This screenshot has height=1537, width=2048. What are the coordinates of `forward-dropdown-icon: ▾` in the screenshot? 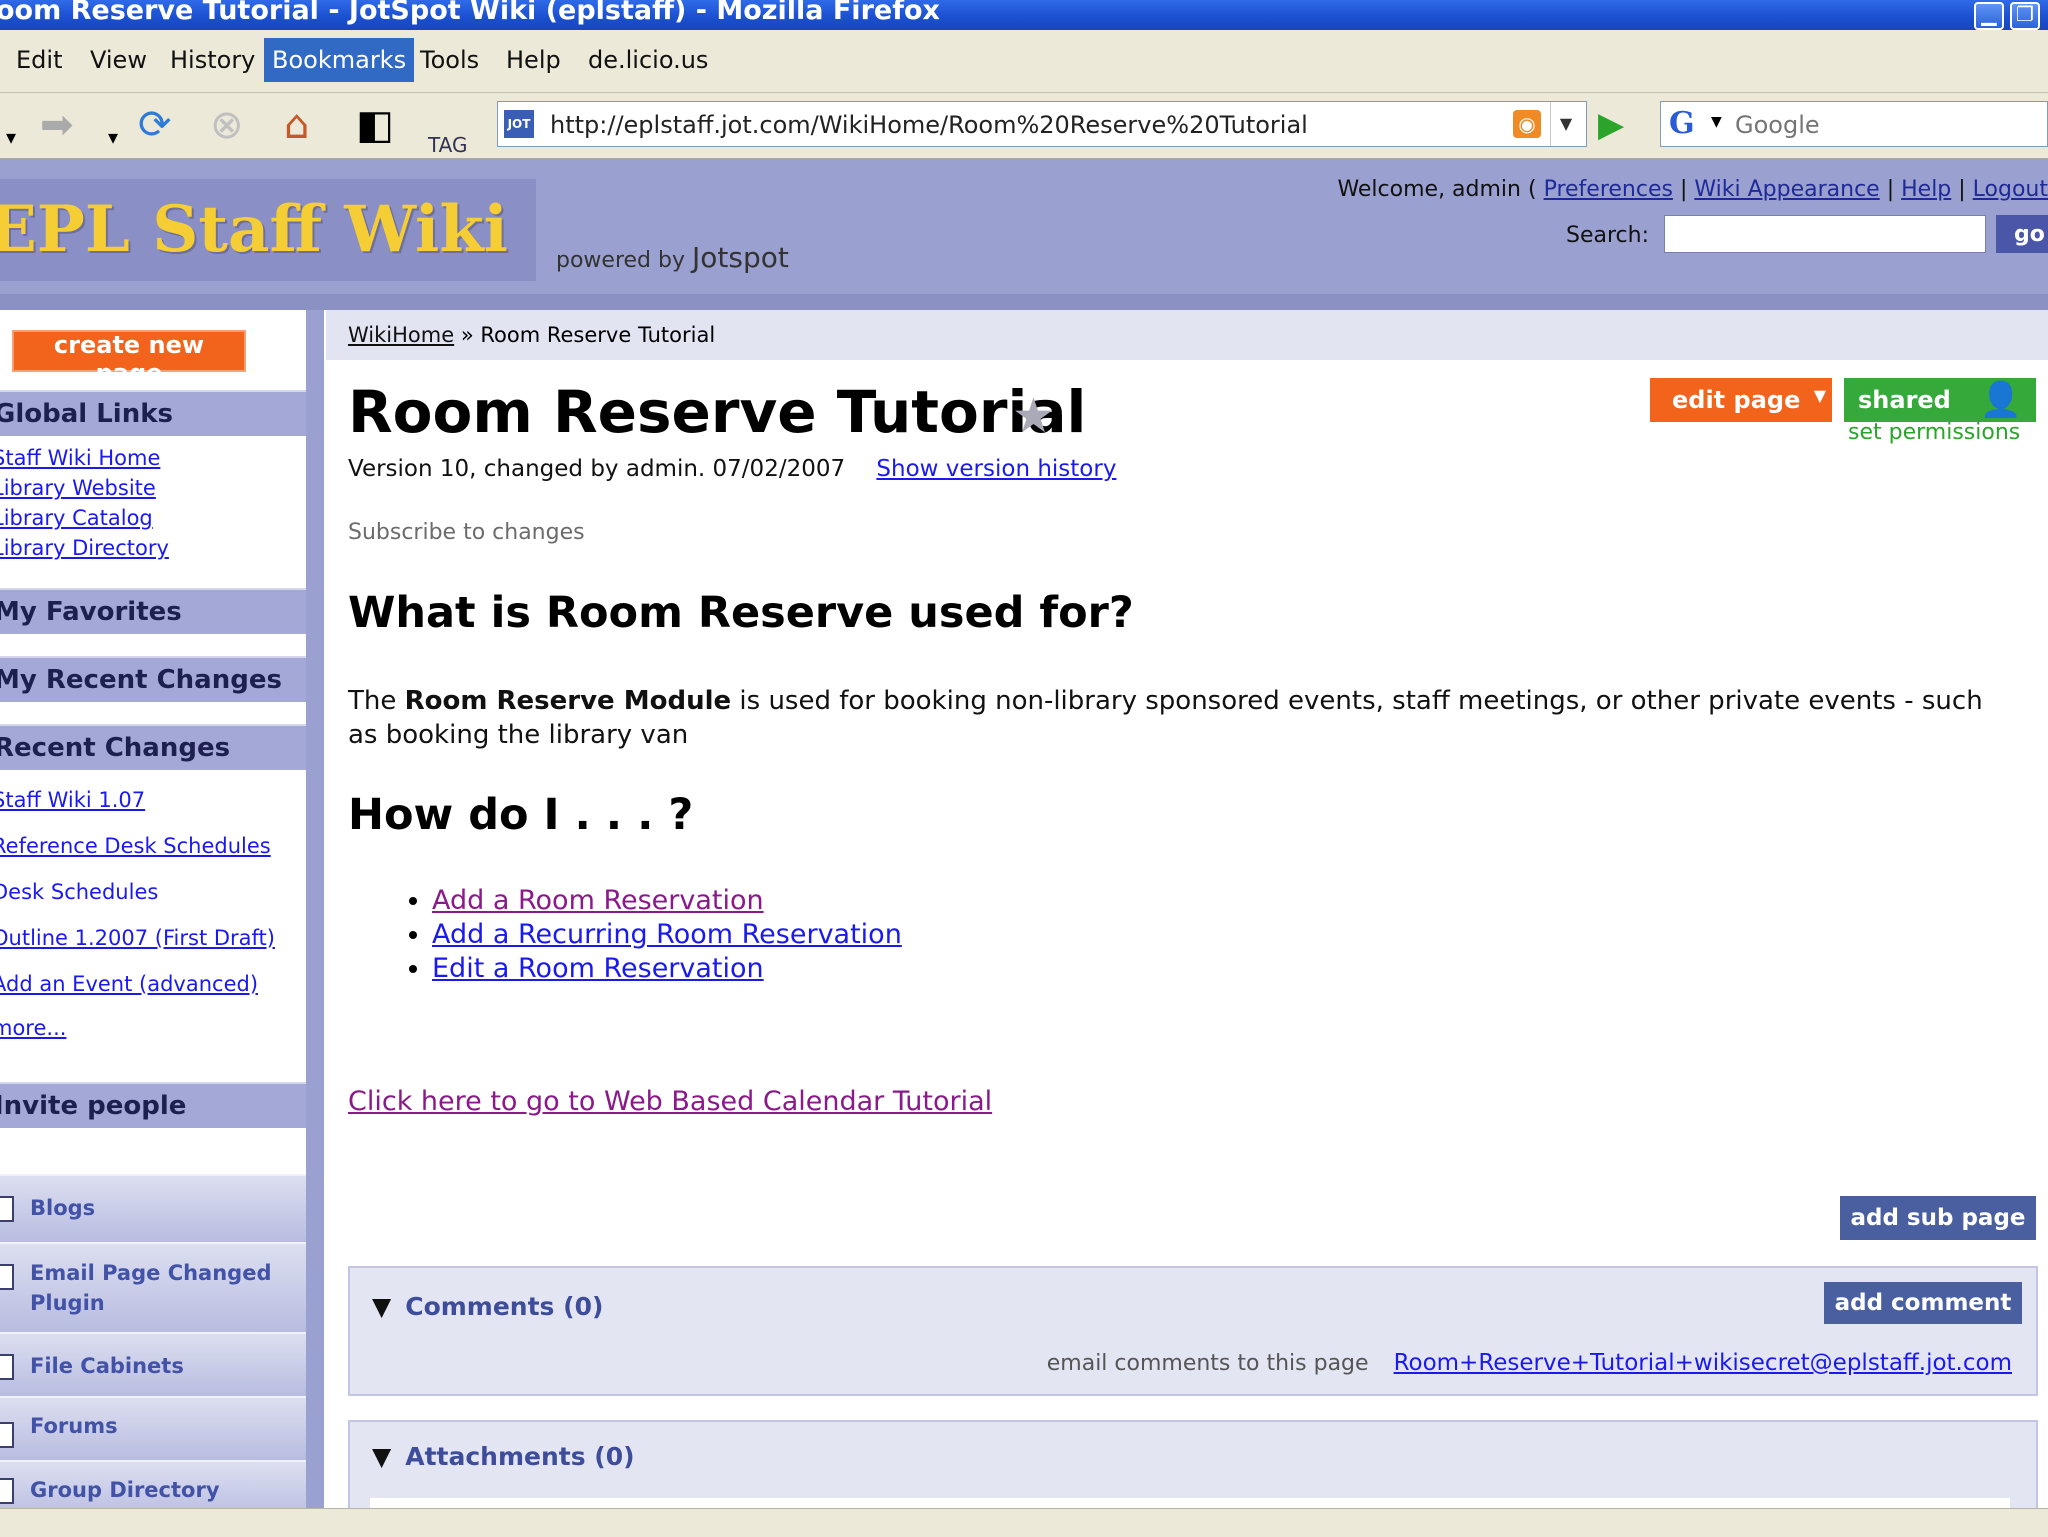 It's located at (113, 137).